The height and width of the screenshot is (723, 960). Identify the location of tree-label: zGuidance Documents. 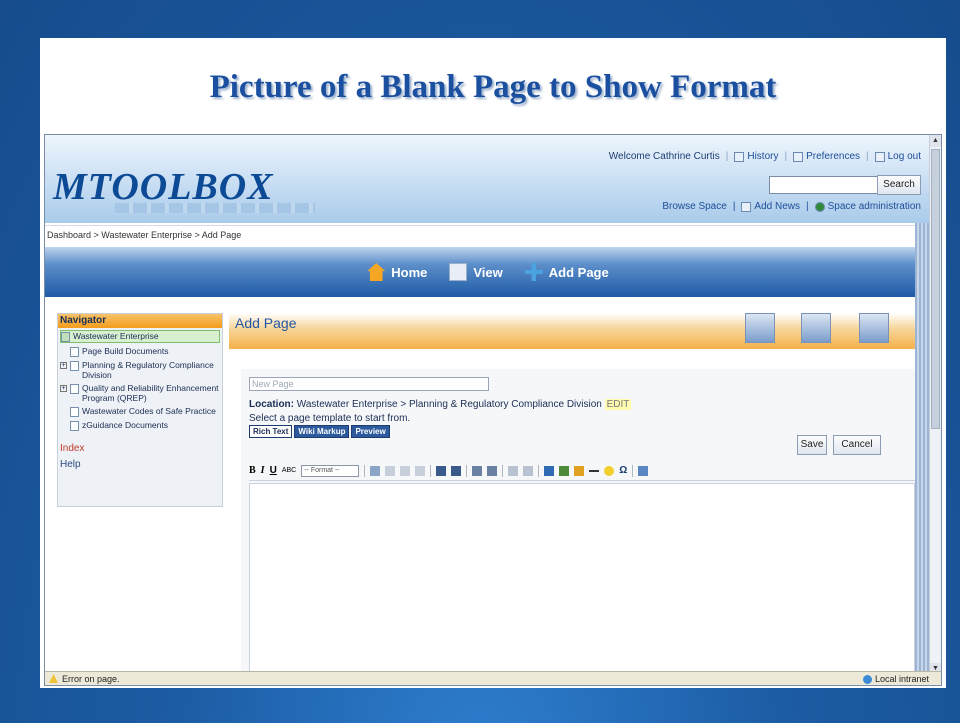
(125, 425).